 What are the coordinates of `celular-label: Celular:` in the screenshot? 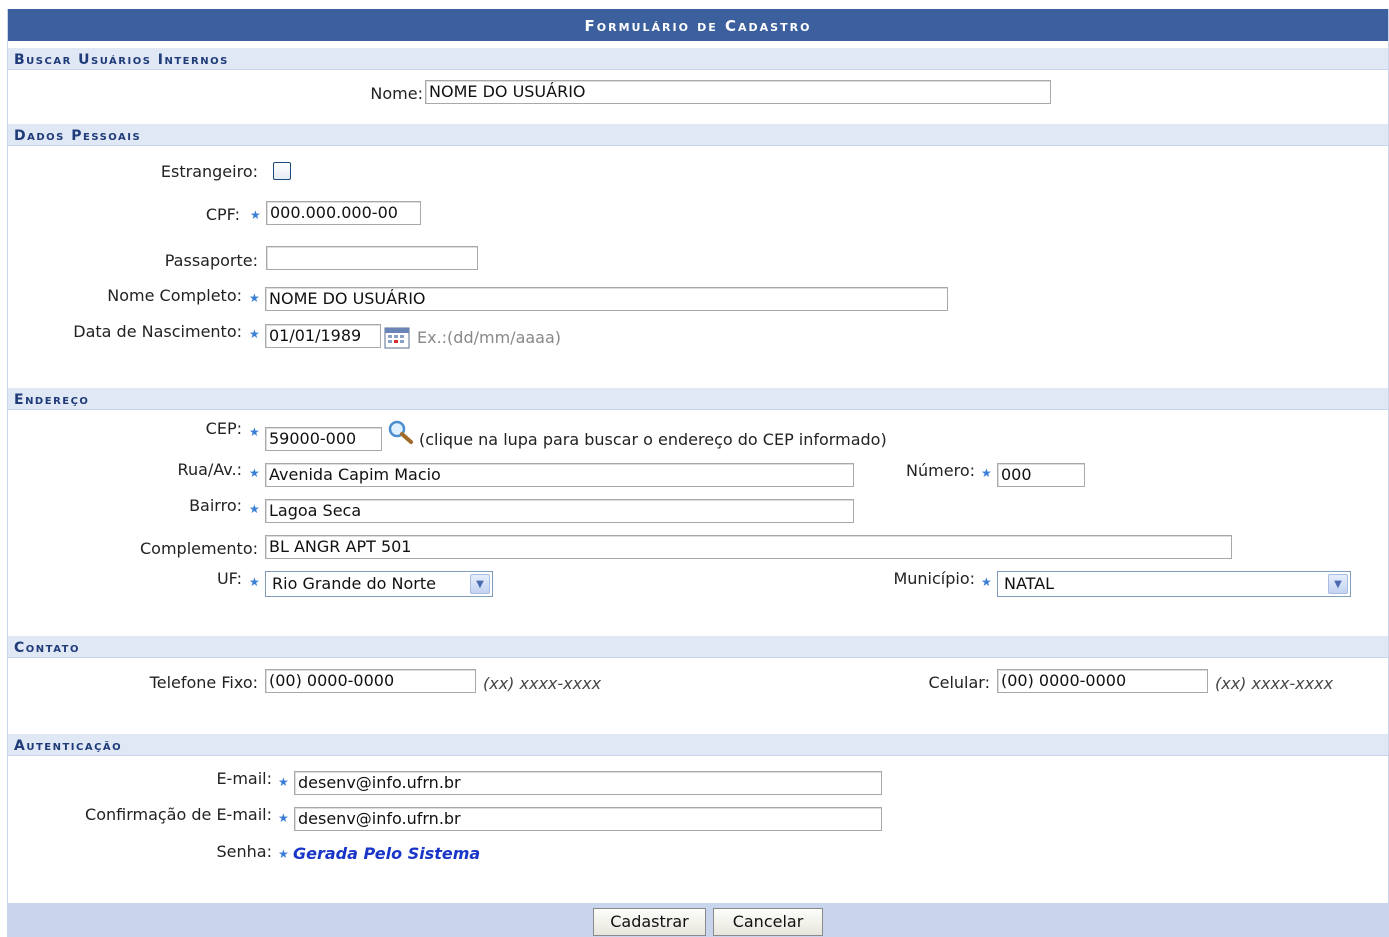 It's located at (959, 682).